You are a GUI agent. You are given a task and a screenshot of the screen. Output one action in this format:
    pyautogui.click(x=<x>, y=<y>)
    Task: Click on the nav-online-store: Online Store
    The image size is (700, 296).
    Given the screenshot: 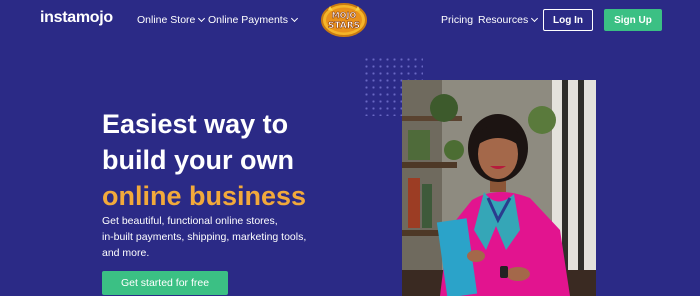 What is the action you would take?
    pyautogui.click(x=171, y=20)
    